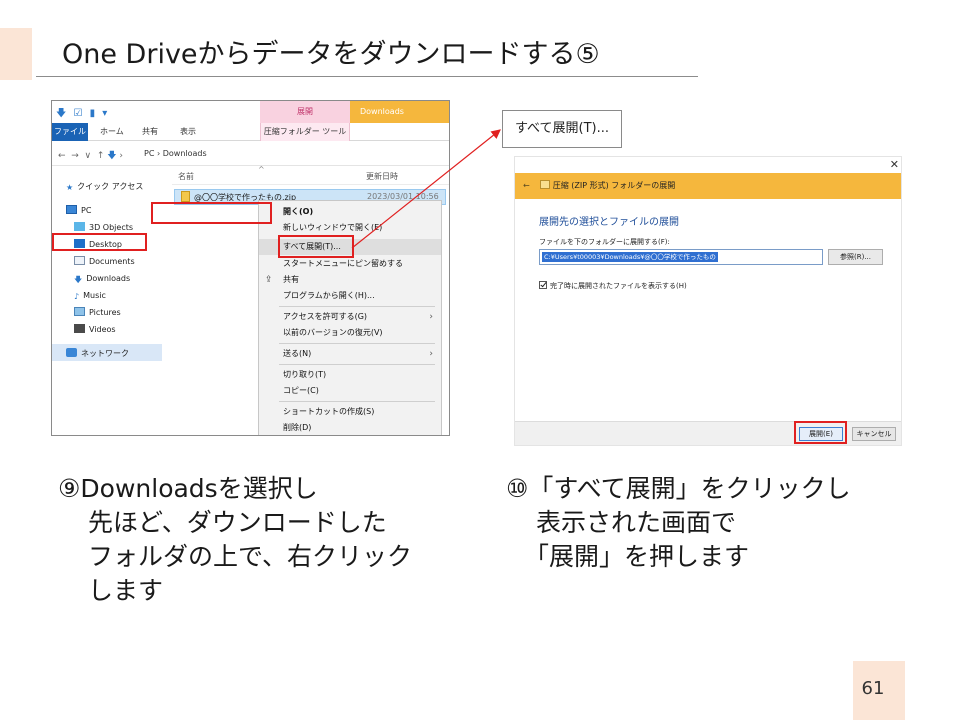 The width and height of the screenshot is (960, 720). Describe the element at coordinates (350, 375) in the screenshot. I see `menu-item-cut: 切り取り(T)` at that location.